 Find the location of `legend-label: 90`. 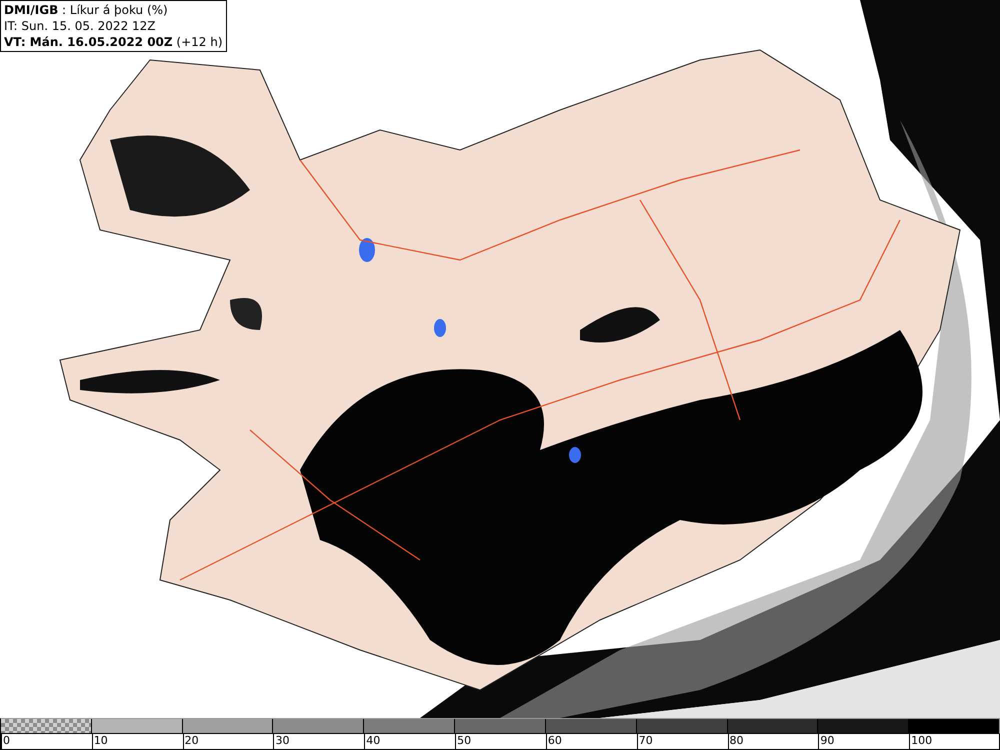

legend-label: 90 is located at coordinates (864, 741).